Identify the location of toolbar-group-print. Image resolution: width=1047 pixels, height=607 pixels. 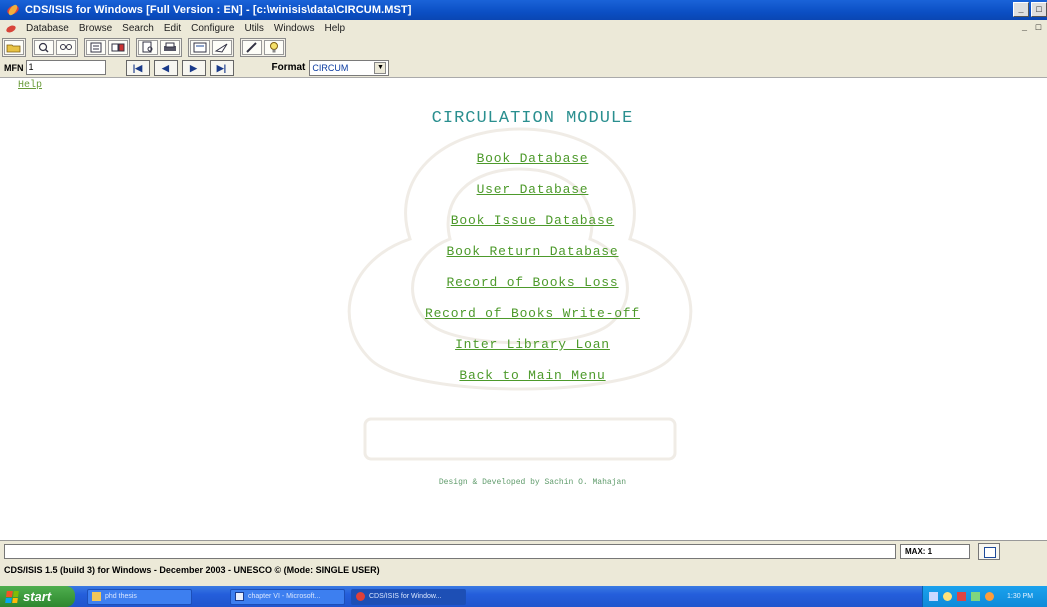
(159, 47).